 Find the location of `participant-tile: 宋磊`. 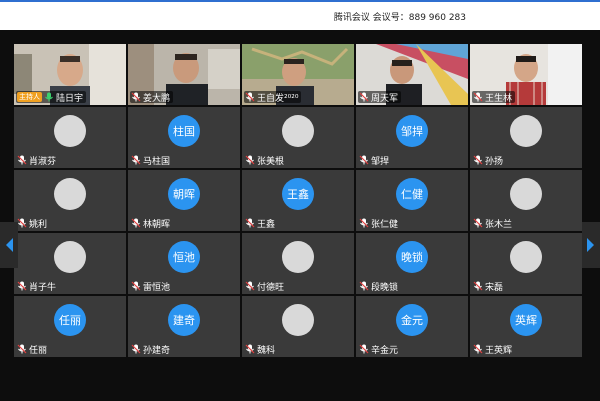

participant-tile: 宋磊 is located at coordinates (526, 263).